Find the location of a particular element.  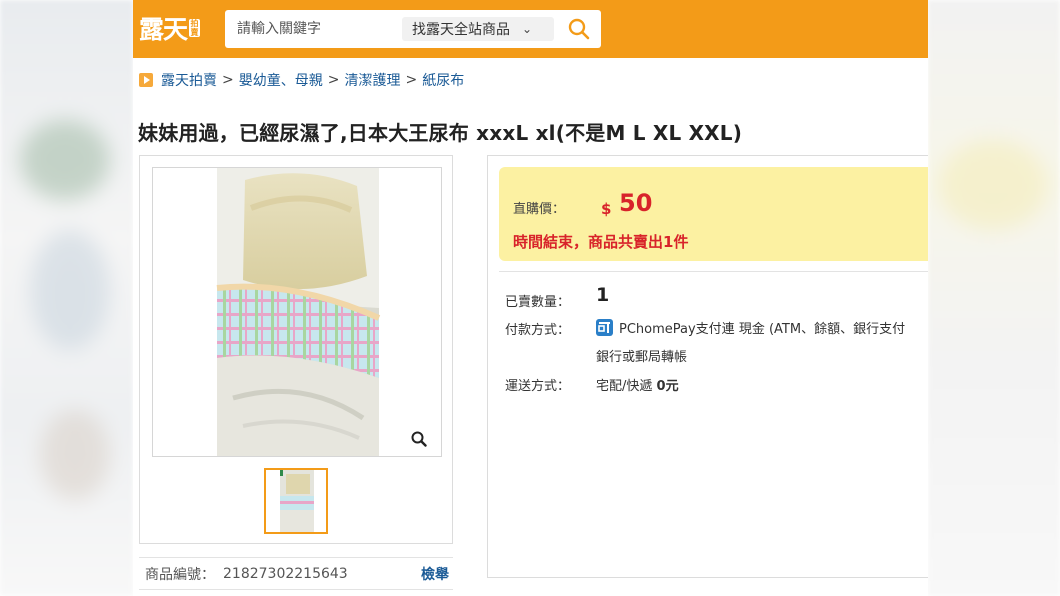

price-box: 直購價： $ 50 時間結束，商品共賣出1件 is located at coordinates (713, 214).